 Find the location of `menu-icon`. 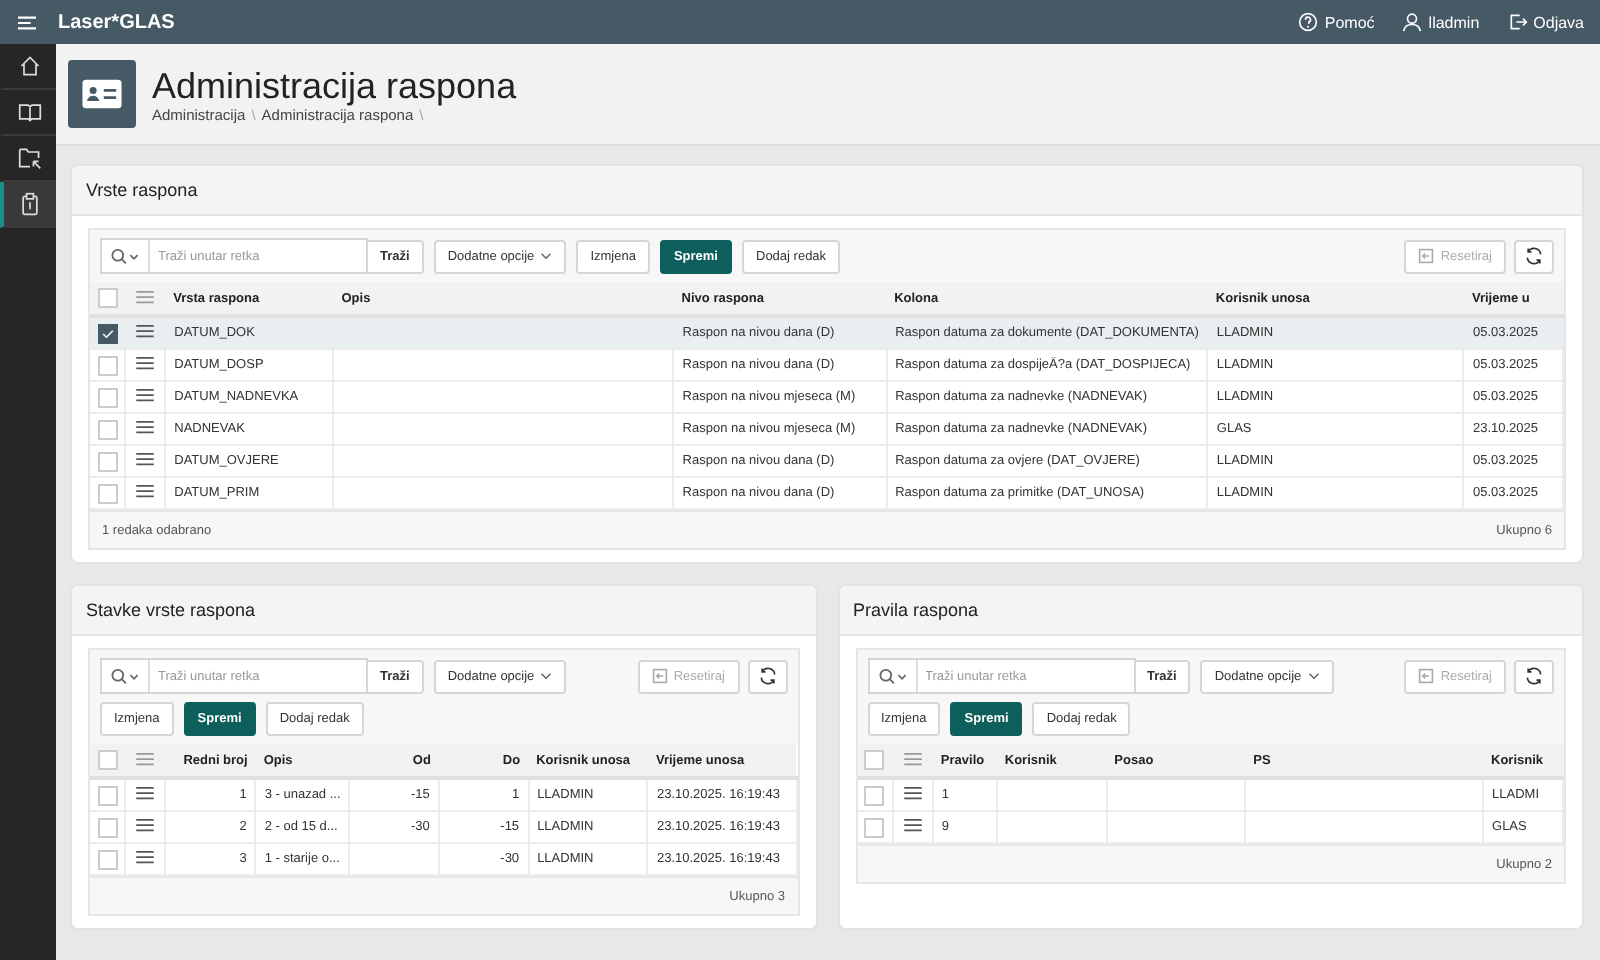

menu-icon is located at coordinates (27, 22).